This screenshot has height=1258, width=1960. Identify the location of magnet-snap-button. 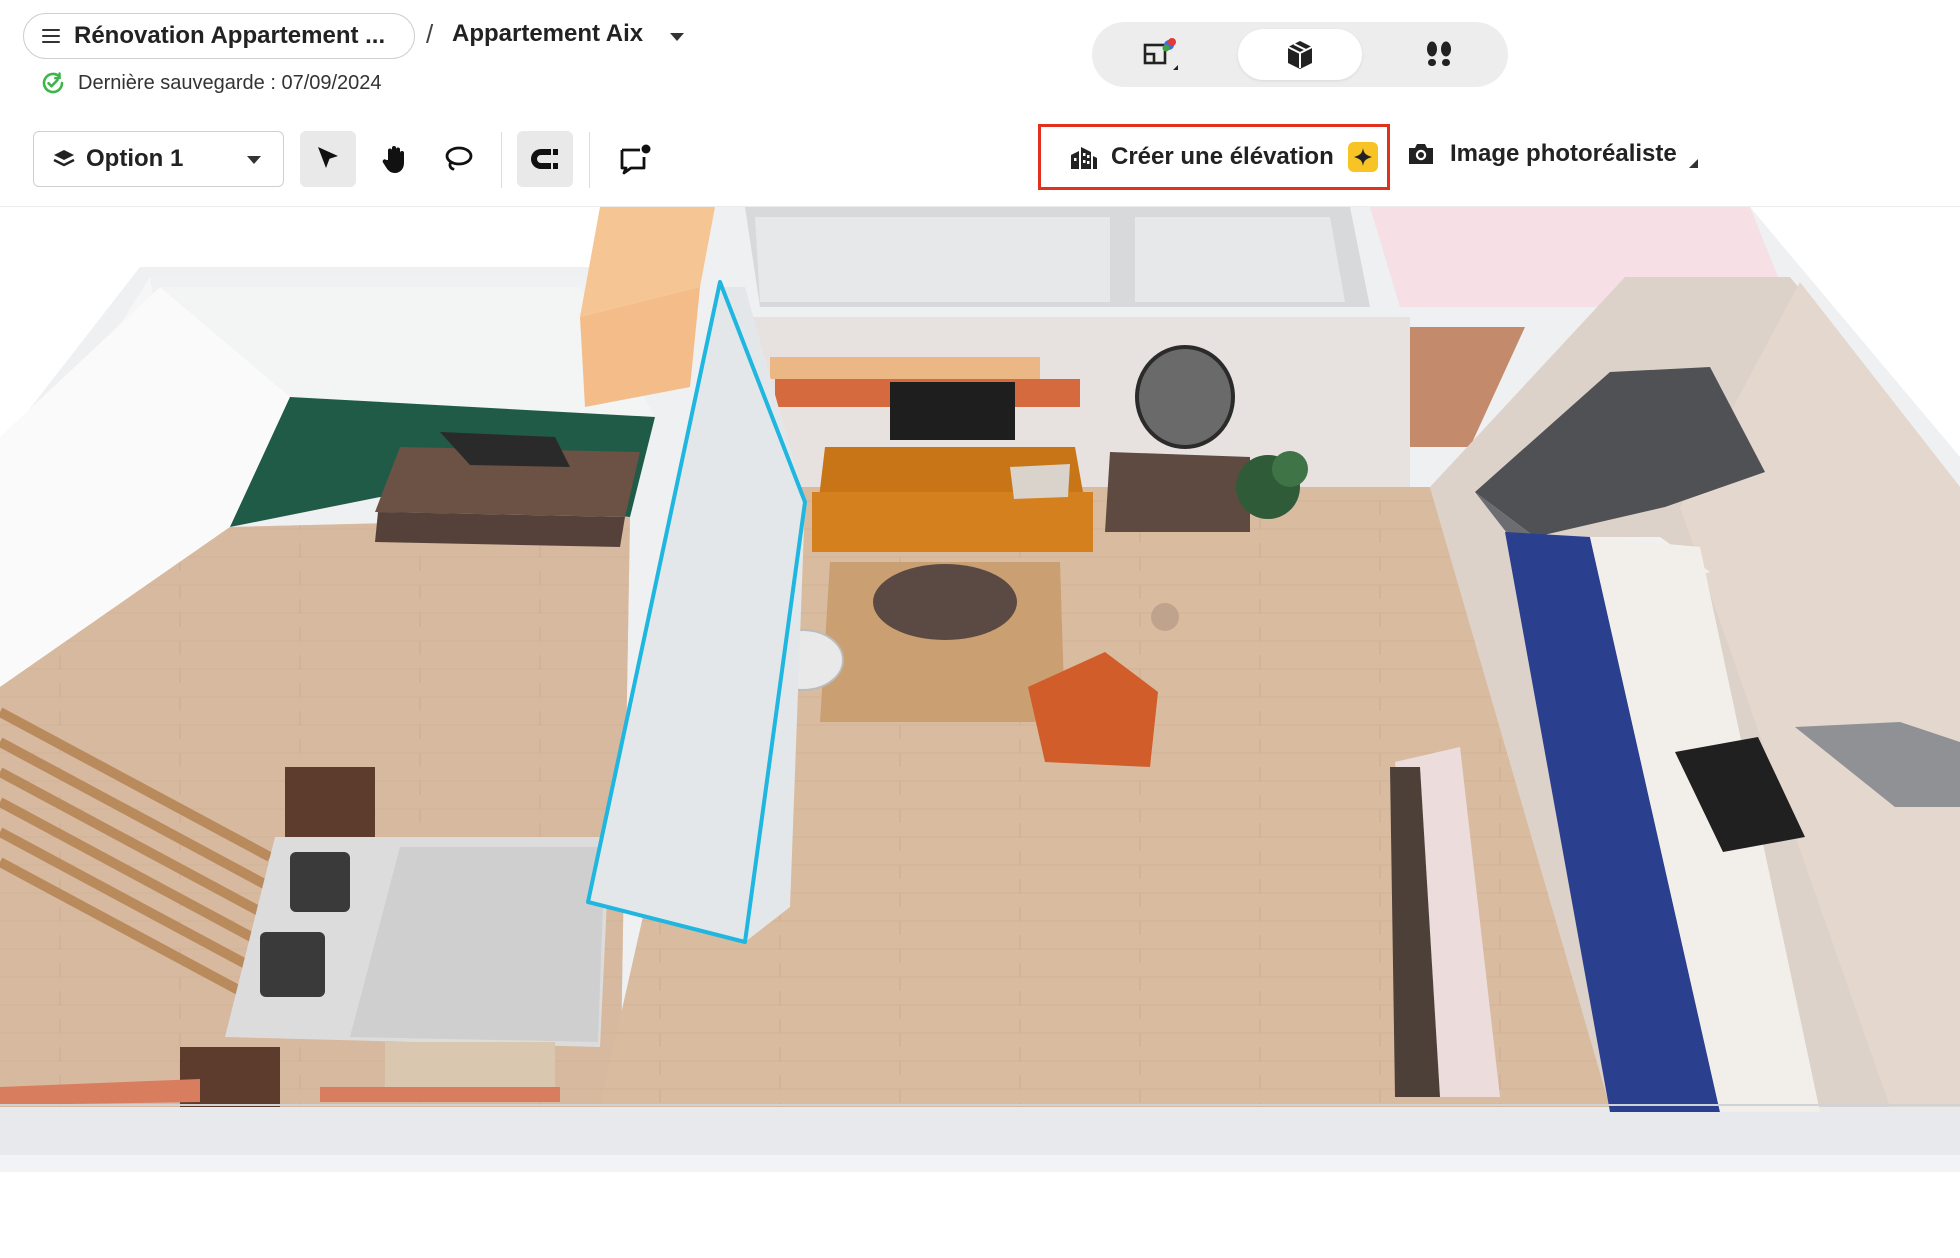
(545, 159).